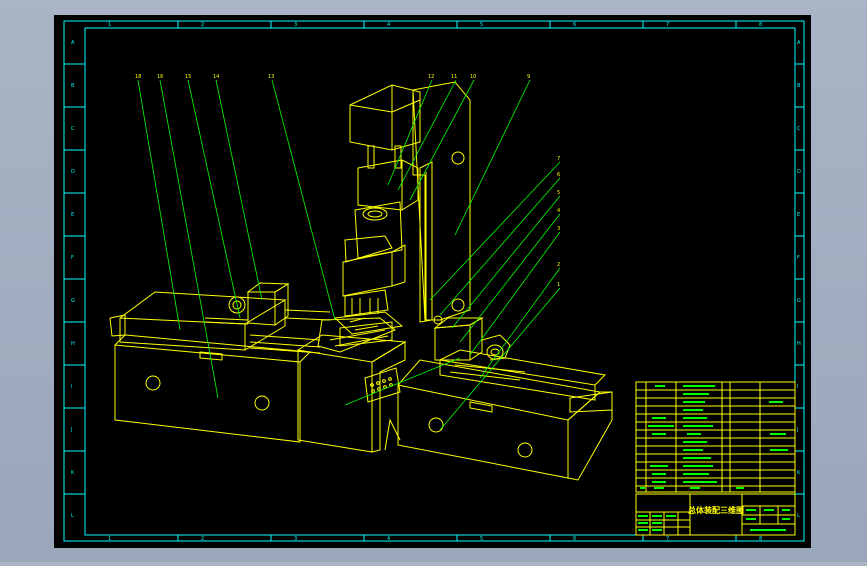 Image resolution: width=867 pixels, height=566 pixels. I want to click on zone-left-f: F, so click(72, 258).